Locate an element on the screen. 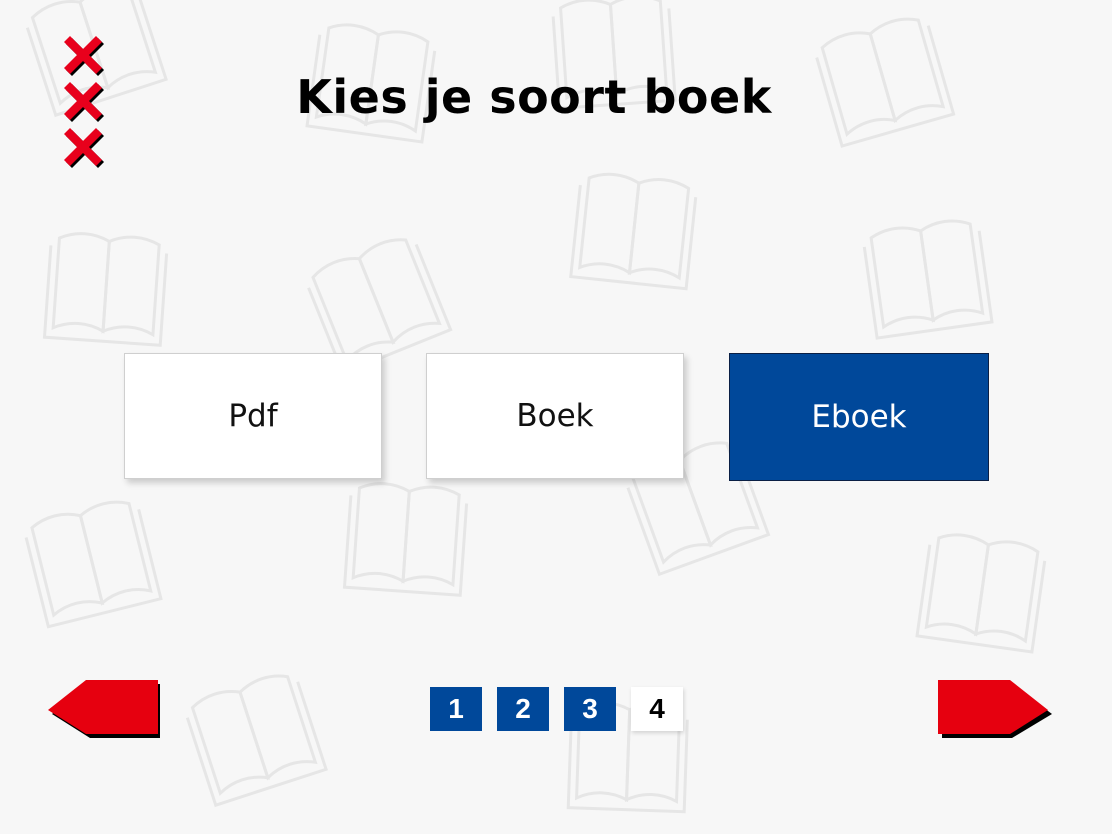  choice-boek-button: Boek is located at coordinates (555, 416).